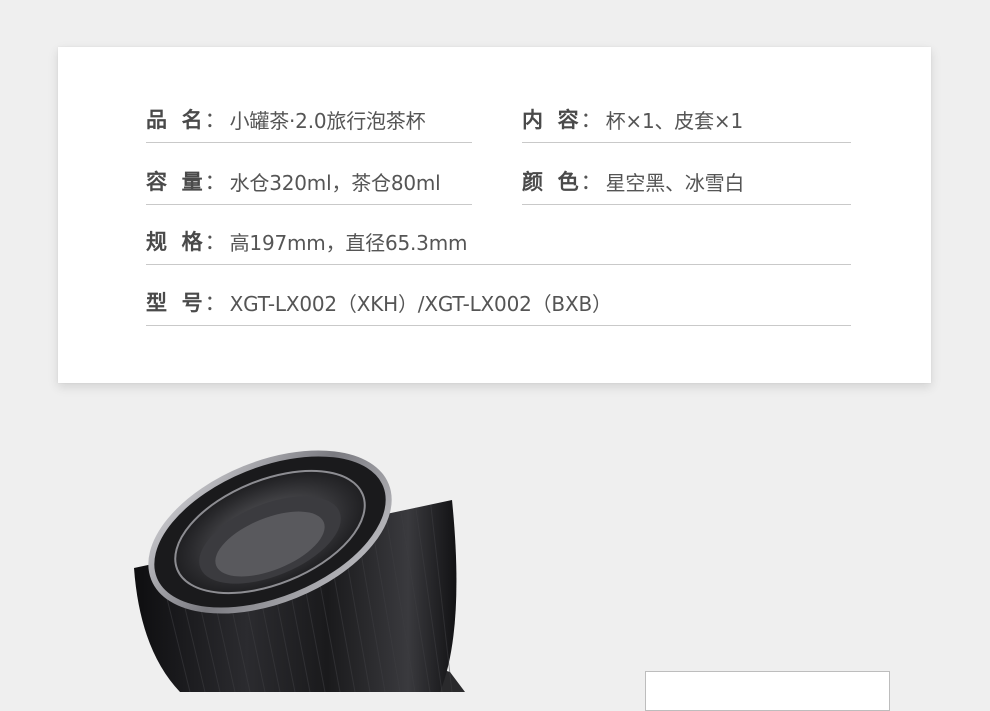  Describe the element at coordinates (174, 120) in the screenshot. I see `spec-label-name: 品 名` at that location.